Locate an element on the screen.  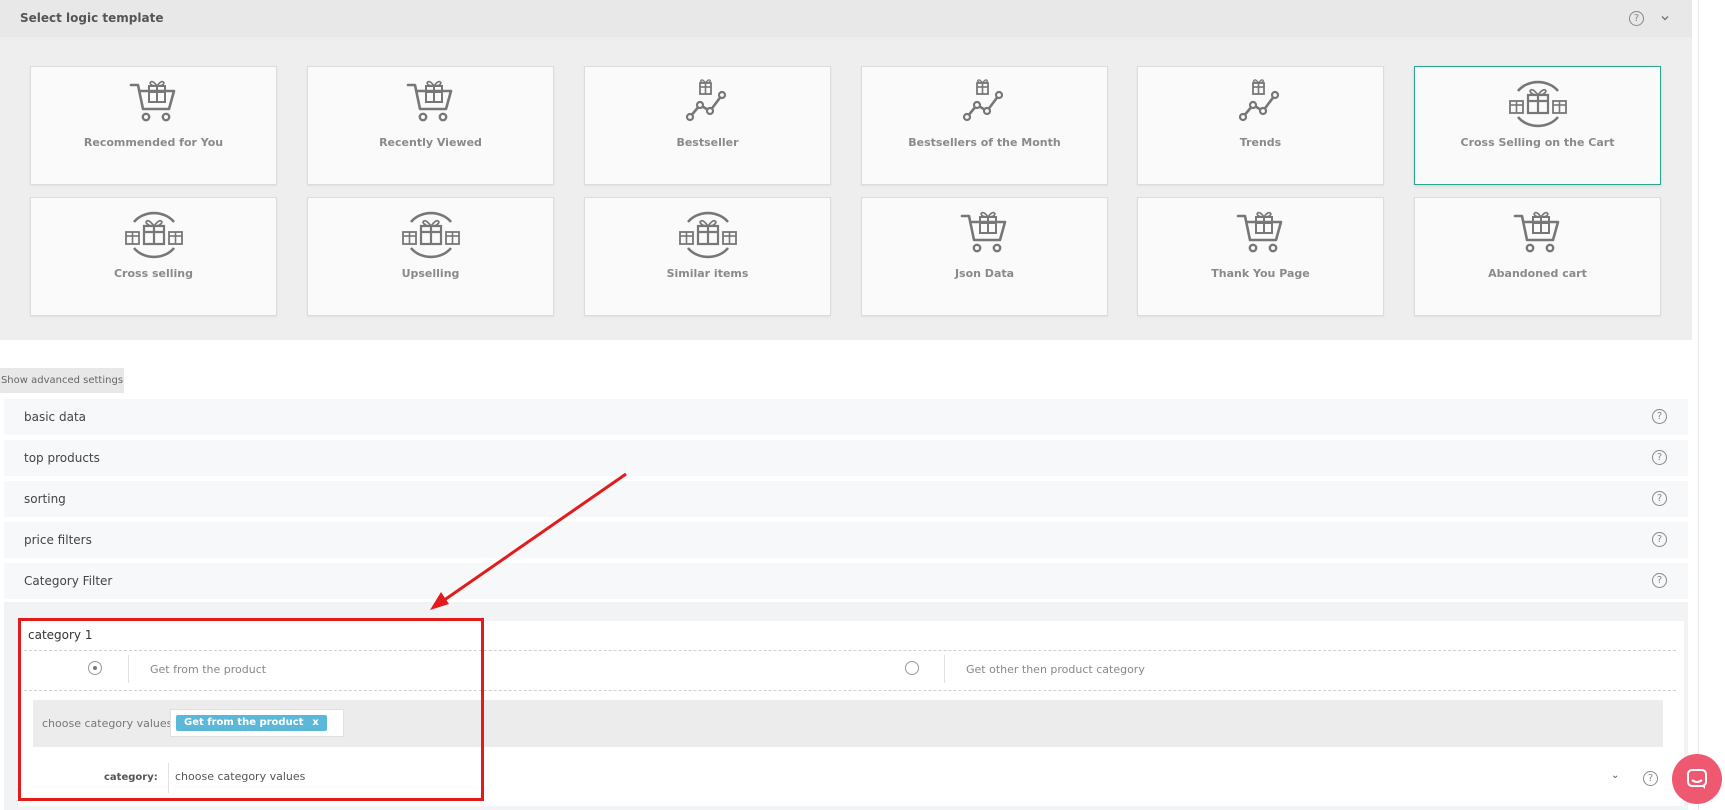
template-card: Cross selling is located at coordinates (153, 256).